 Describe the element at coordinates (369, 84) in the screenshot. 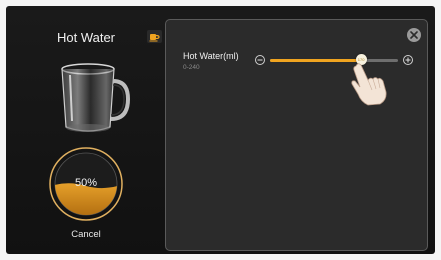

I see `pointing-hand-icon` at that location.